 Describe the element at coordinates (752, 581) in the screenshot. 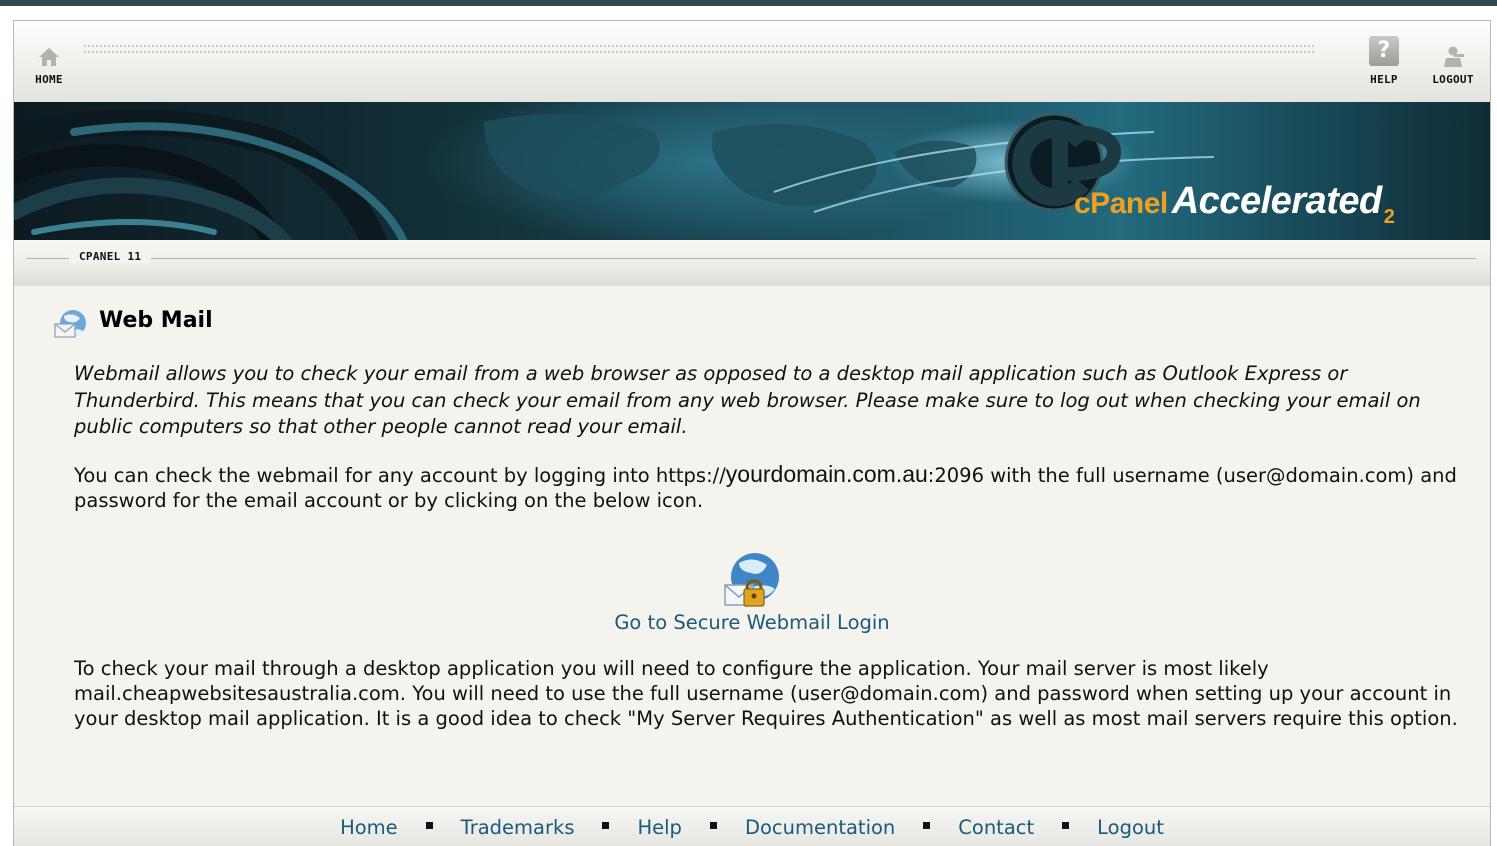

I see `secure-webmail-icon` at that location.